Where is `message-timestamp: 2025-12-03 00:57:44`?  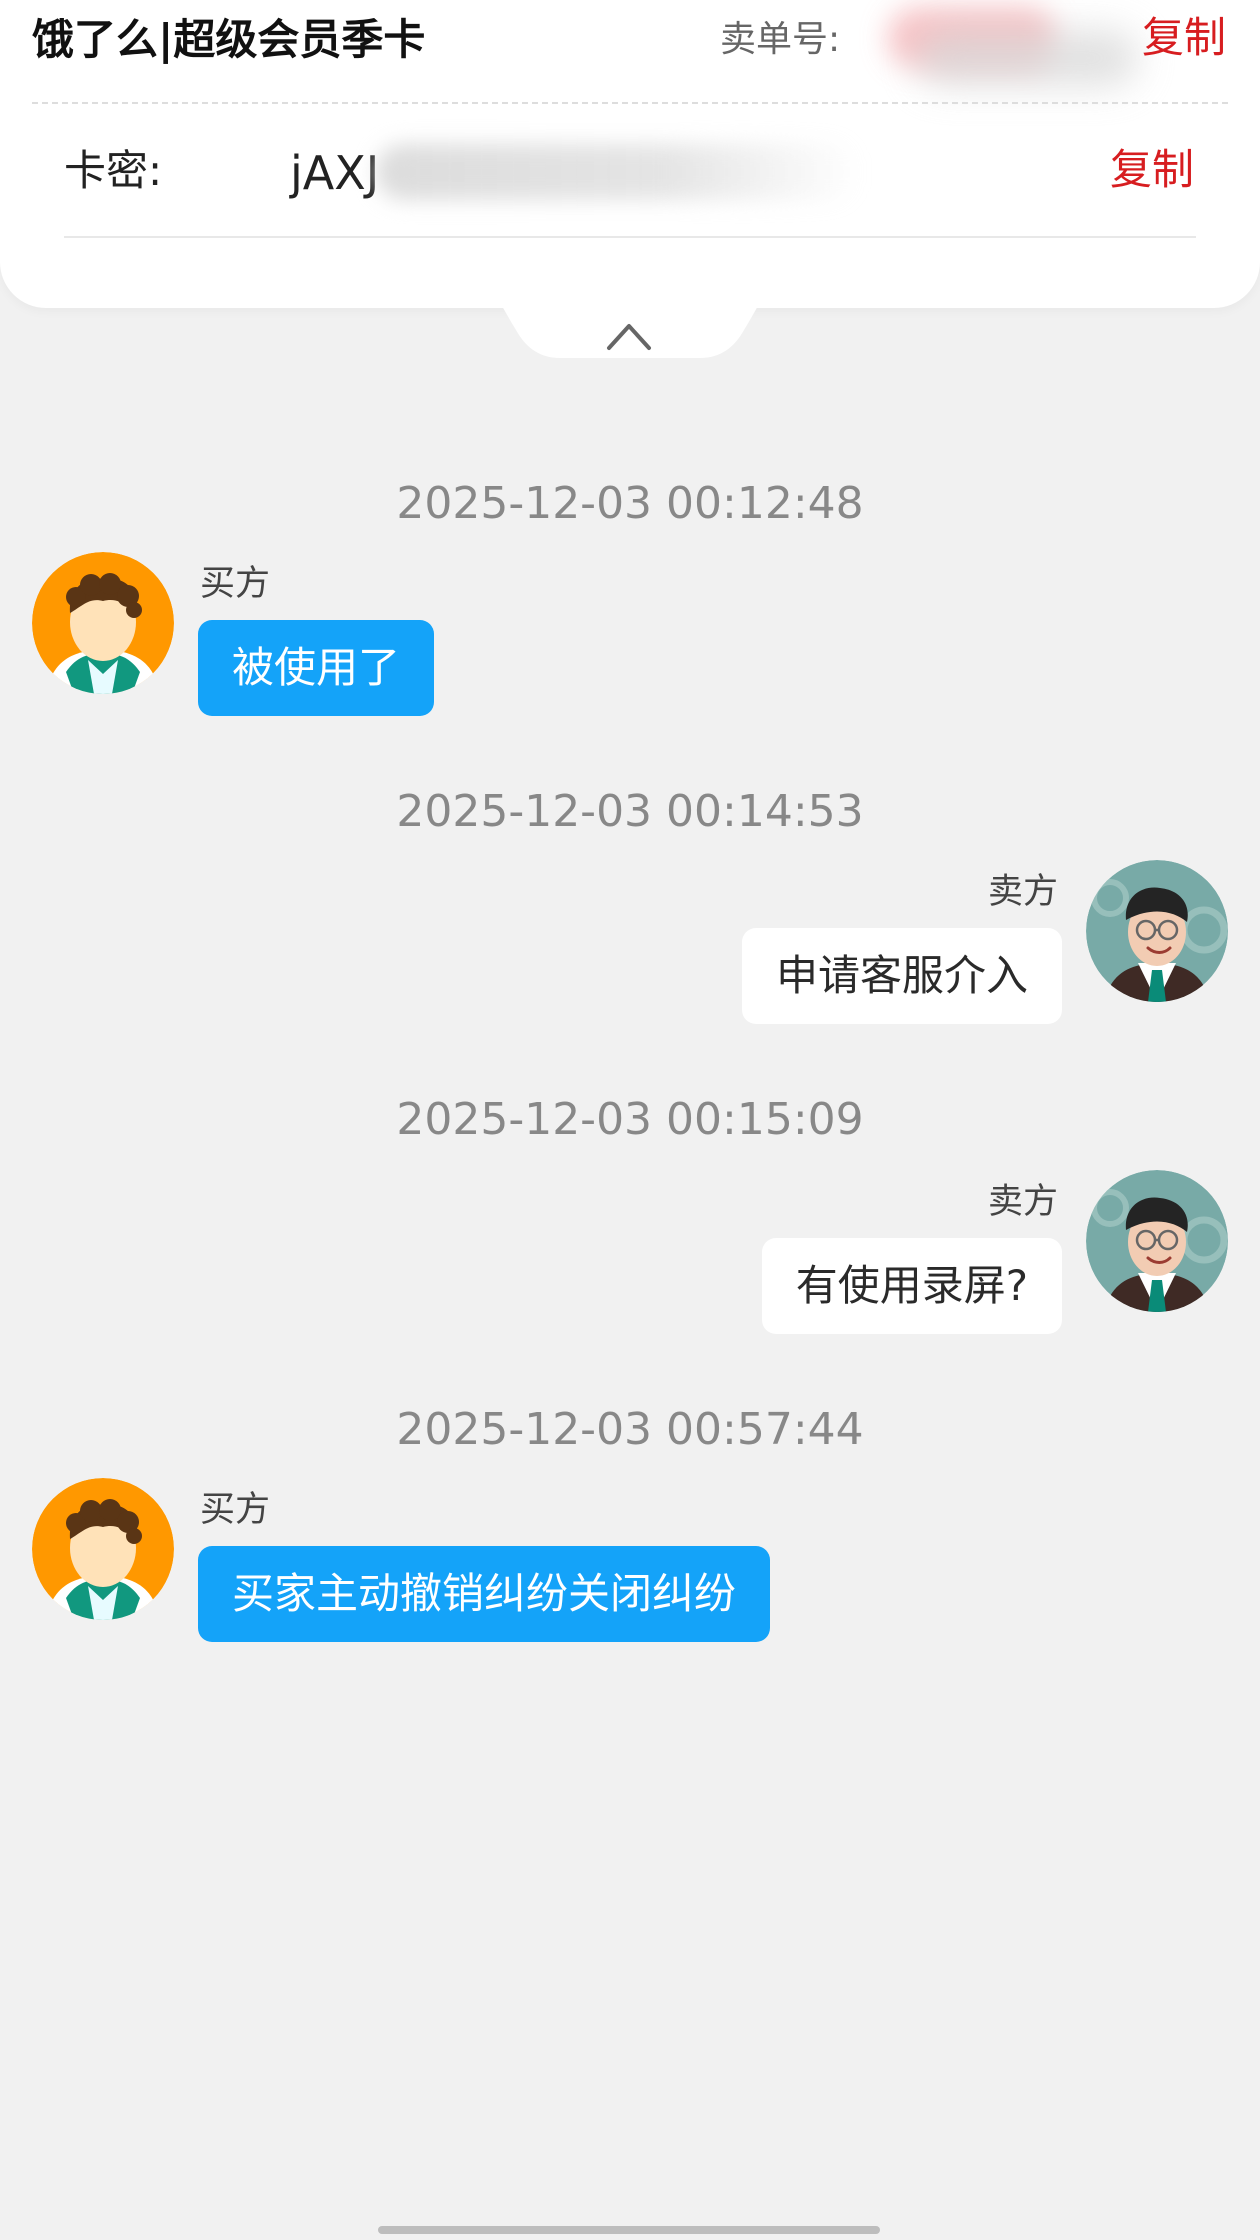
message-timestamp: 2025-12-03 00:57:44 is located at coordinates (630, 1429).